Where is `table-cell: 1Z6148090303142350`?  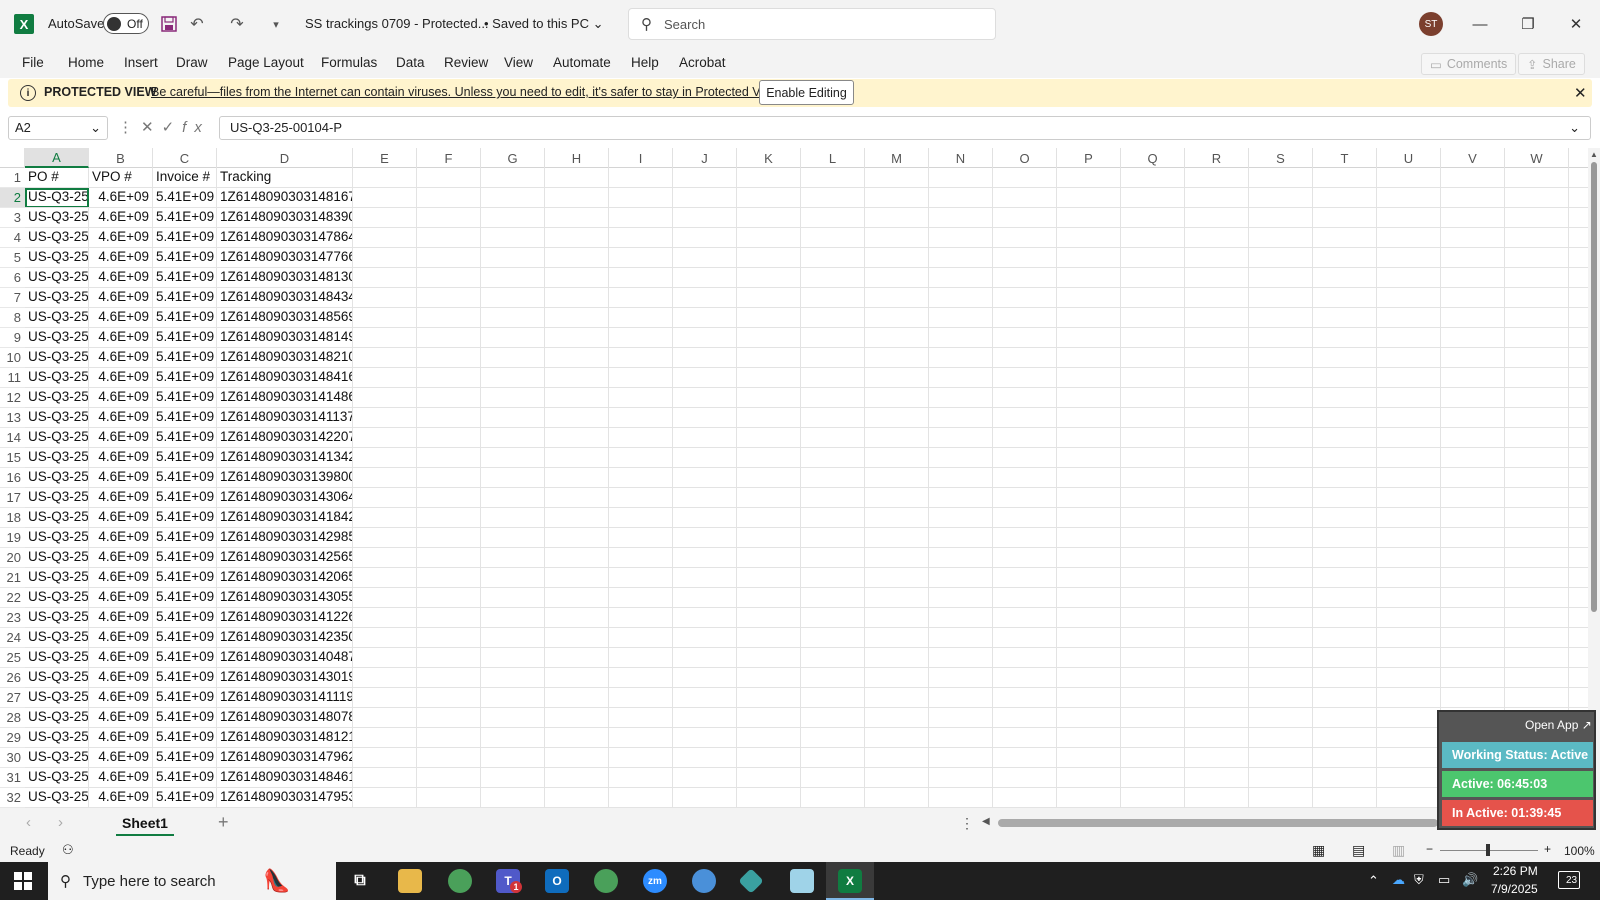
table-cell: 1Z6148090303142350 is located at coordinates (285, 638).